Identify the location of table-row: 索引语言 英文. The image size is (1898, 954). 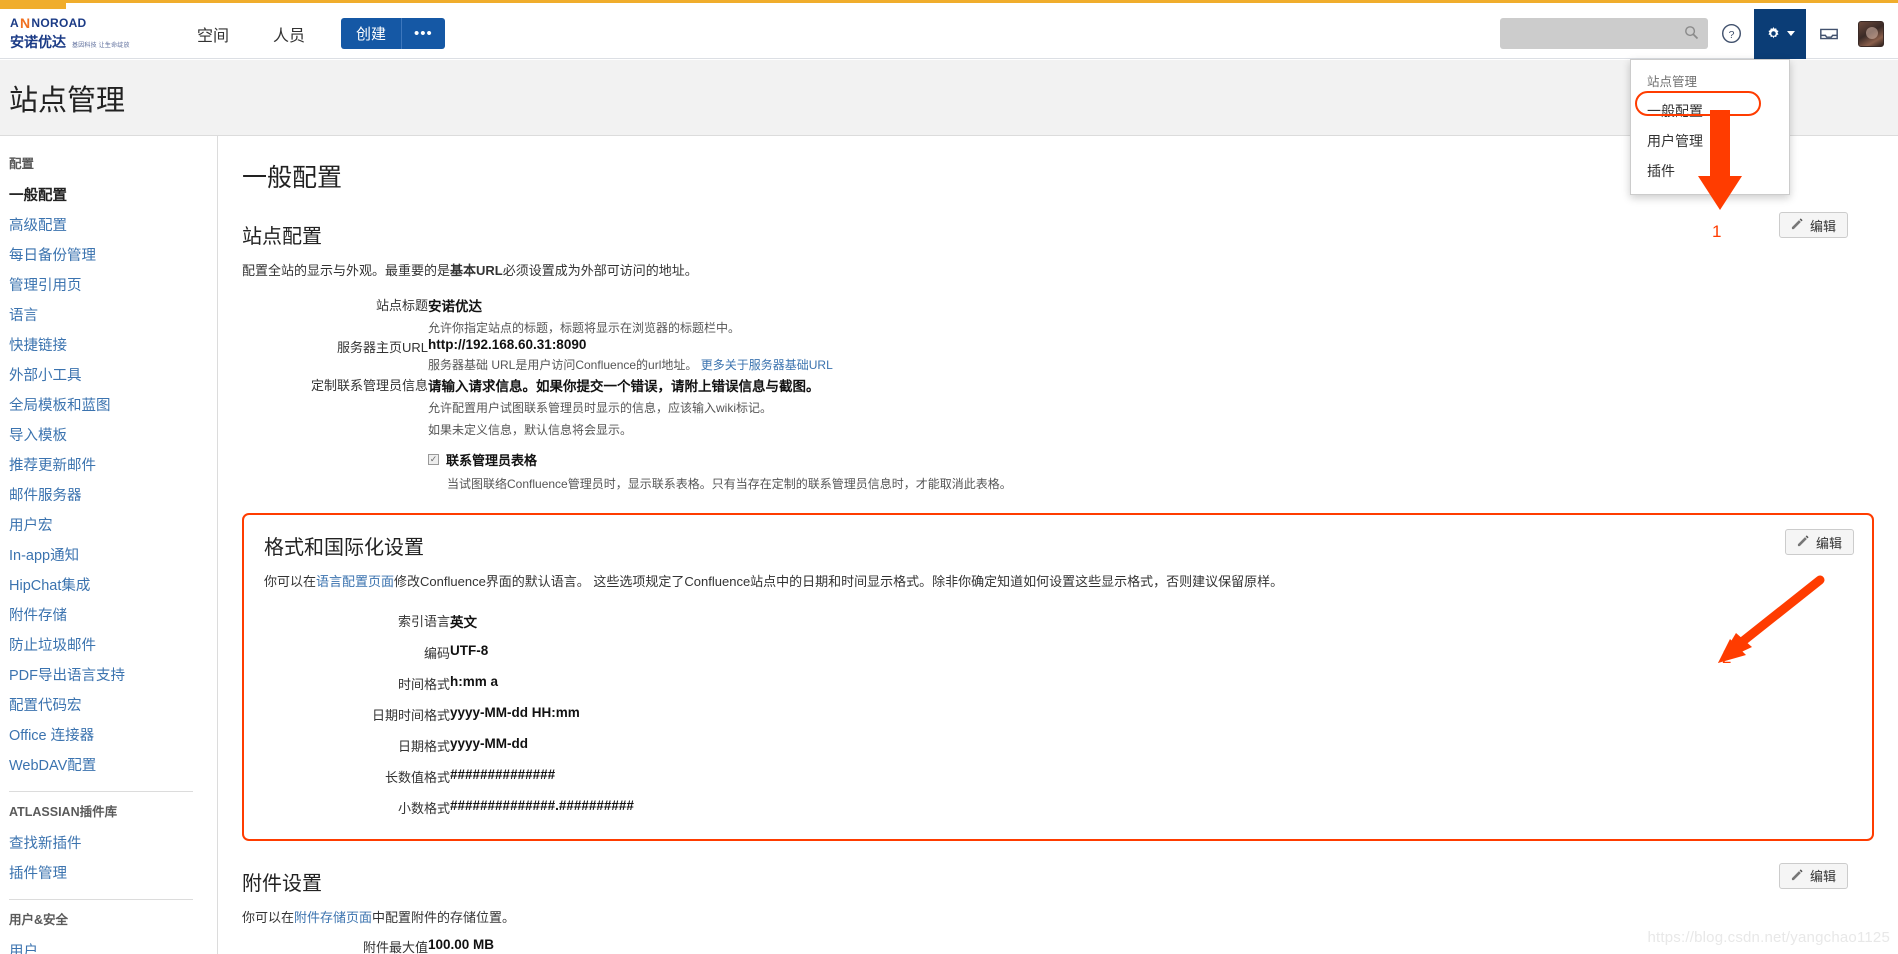
(1058, 616).